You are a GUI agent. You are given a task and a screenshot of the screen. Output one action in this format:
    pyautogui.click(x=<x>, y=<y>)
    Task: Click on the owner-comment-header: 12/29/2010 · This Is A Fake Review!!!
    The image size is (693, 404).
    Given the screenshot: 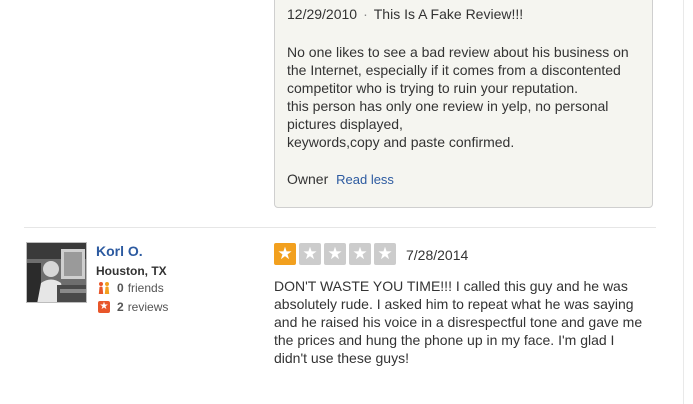 What is the action you would take?
    pyautogui.click(x=405, y=14)
    